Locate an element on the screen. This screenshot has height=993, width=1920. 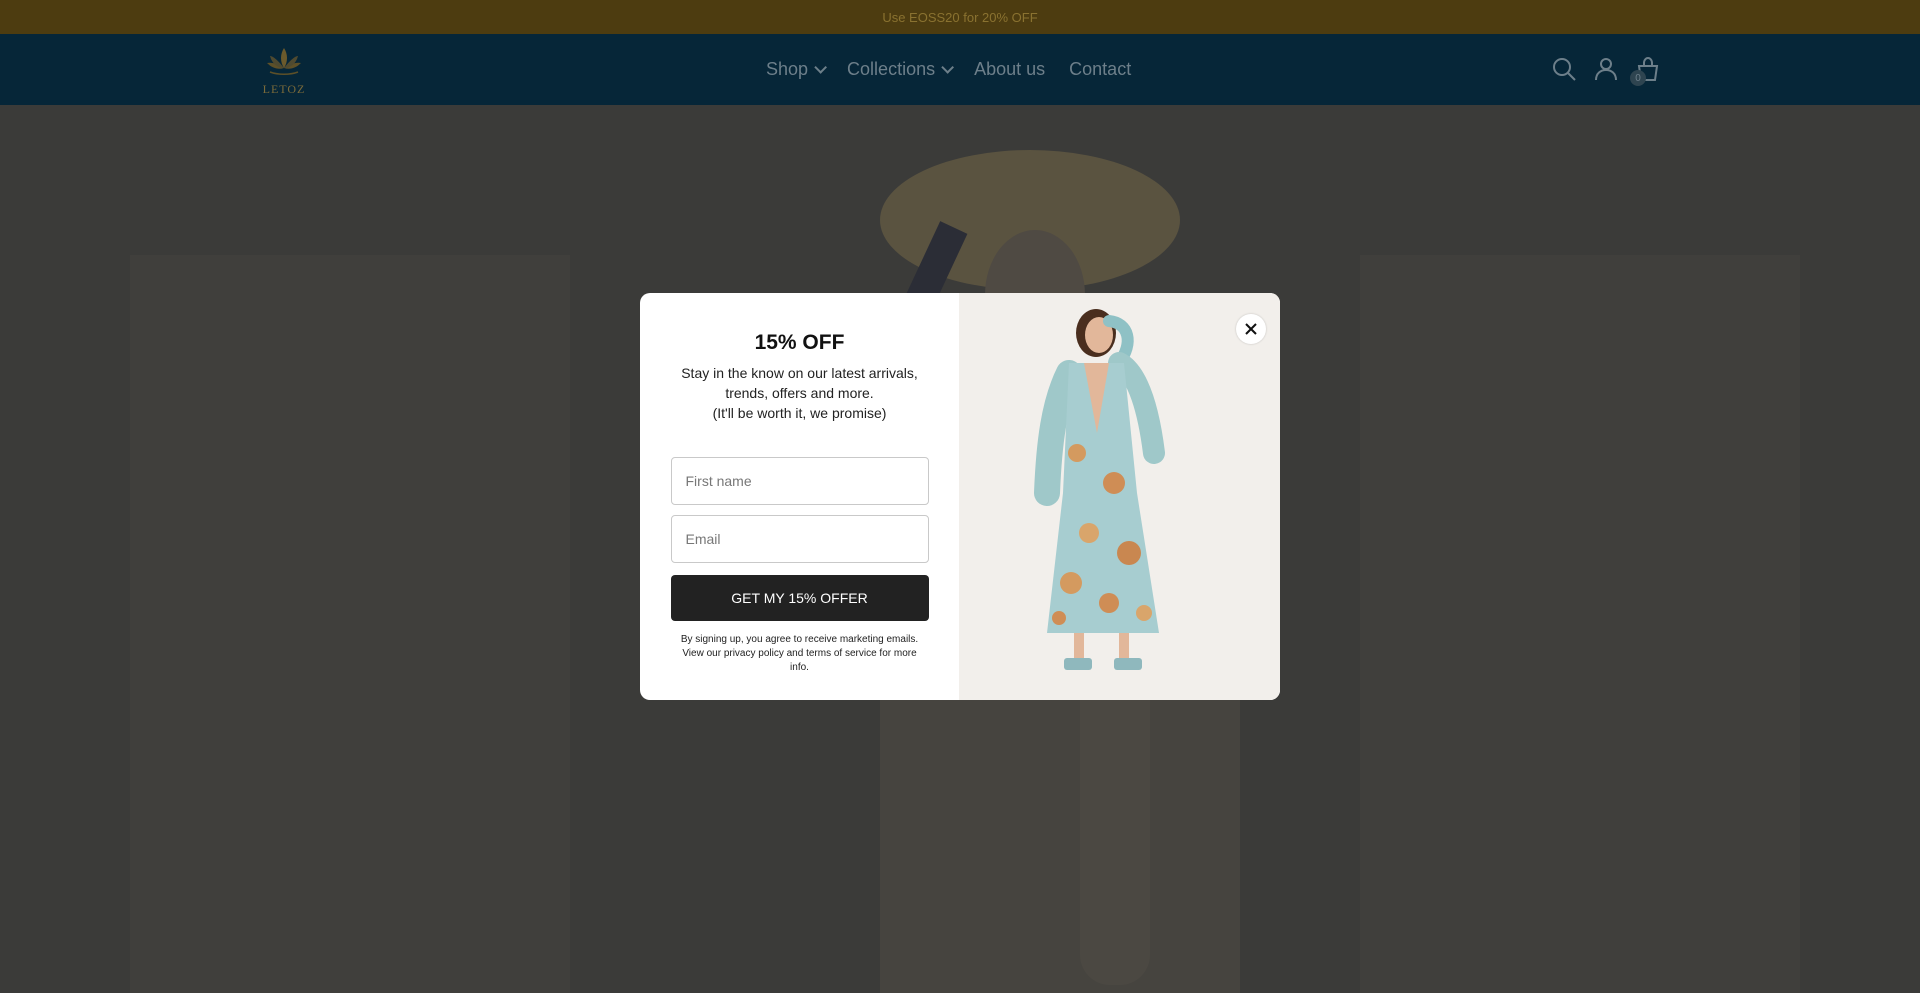
email-field is located at coordinates (799, 539).